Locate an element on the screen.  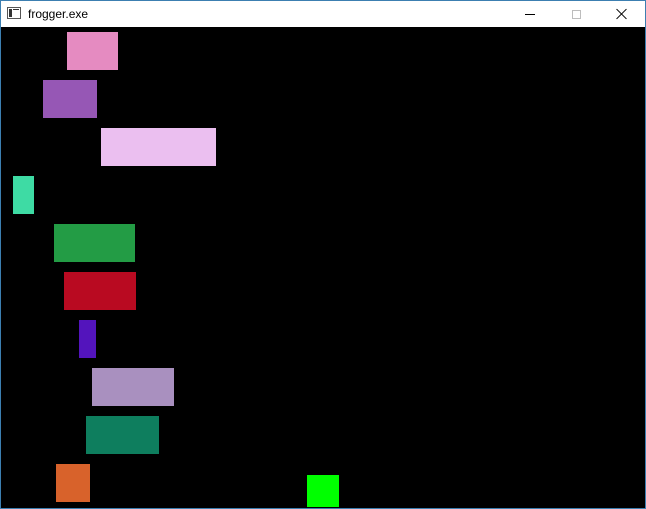
minimize-button is located at coordinates (530, 14).